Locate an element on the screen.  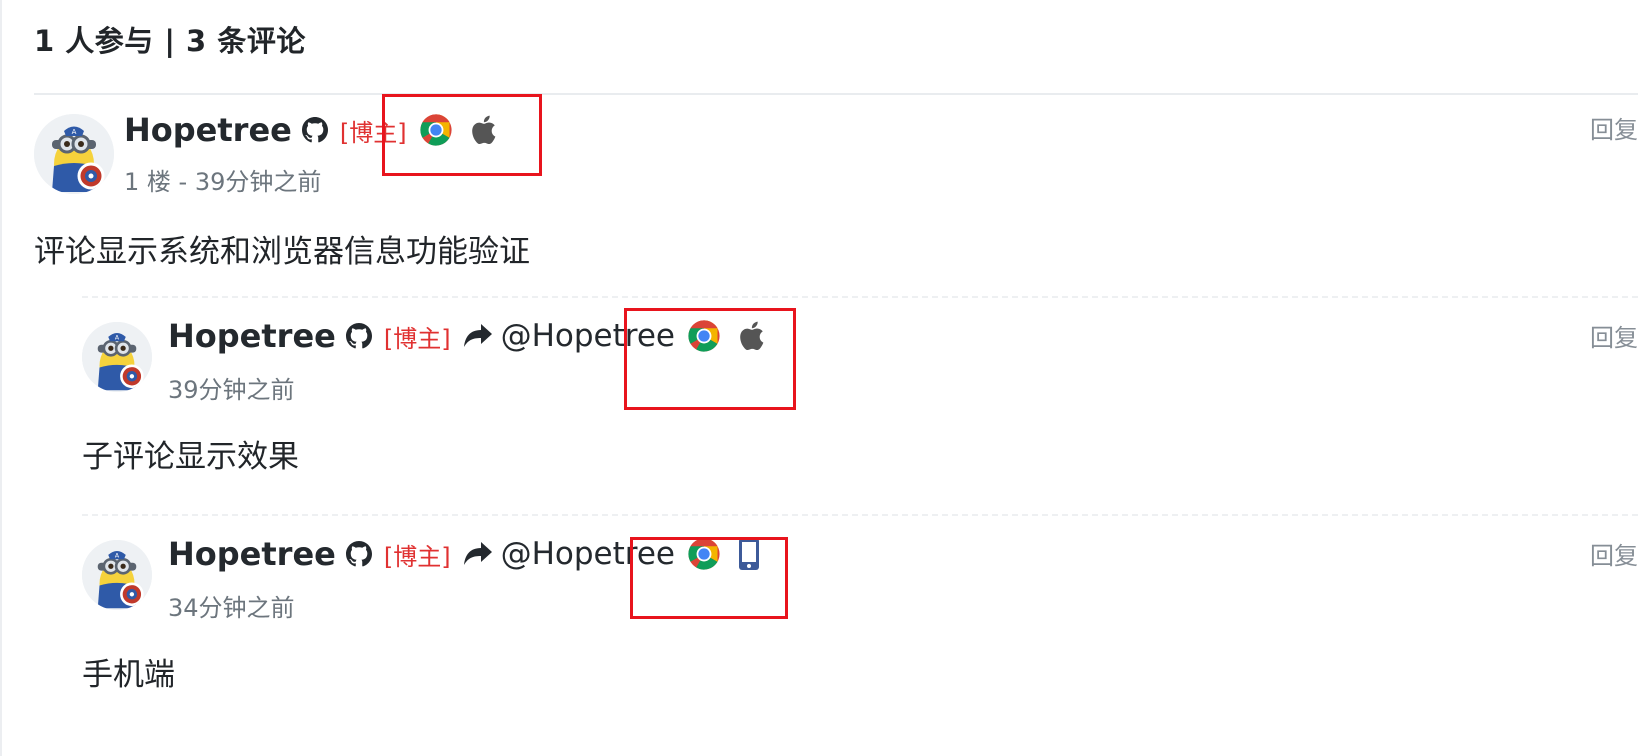
comment-meta: 34分钟之前 is located at coordinates (231, 608).